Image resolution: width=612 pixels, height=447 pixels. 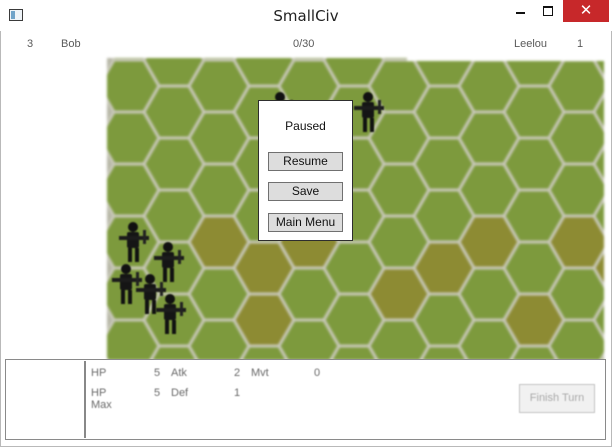 I want to click on score-bar: 3 Bob 0/30 Leelou 1, so click(x=306, y=46).